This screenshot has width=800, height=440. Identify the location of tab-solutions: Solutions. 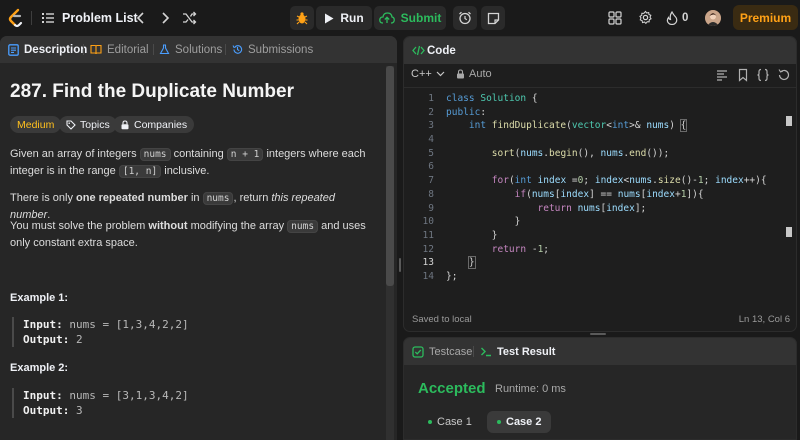
(190, 49).